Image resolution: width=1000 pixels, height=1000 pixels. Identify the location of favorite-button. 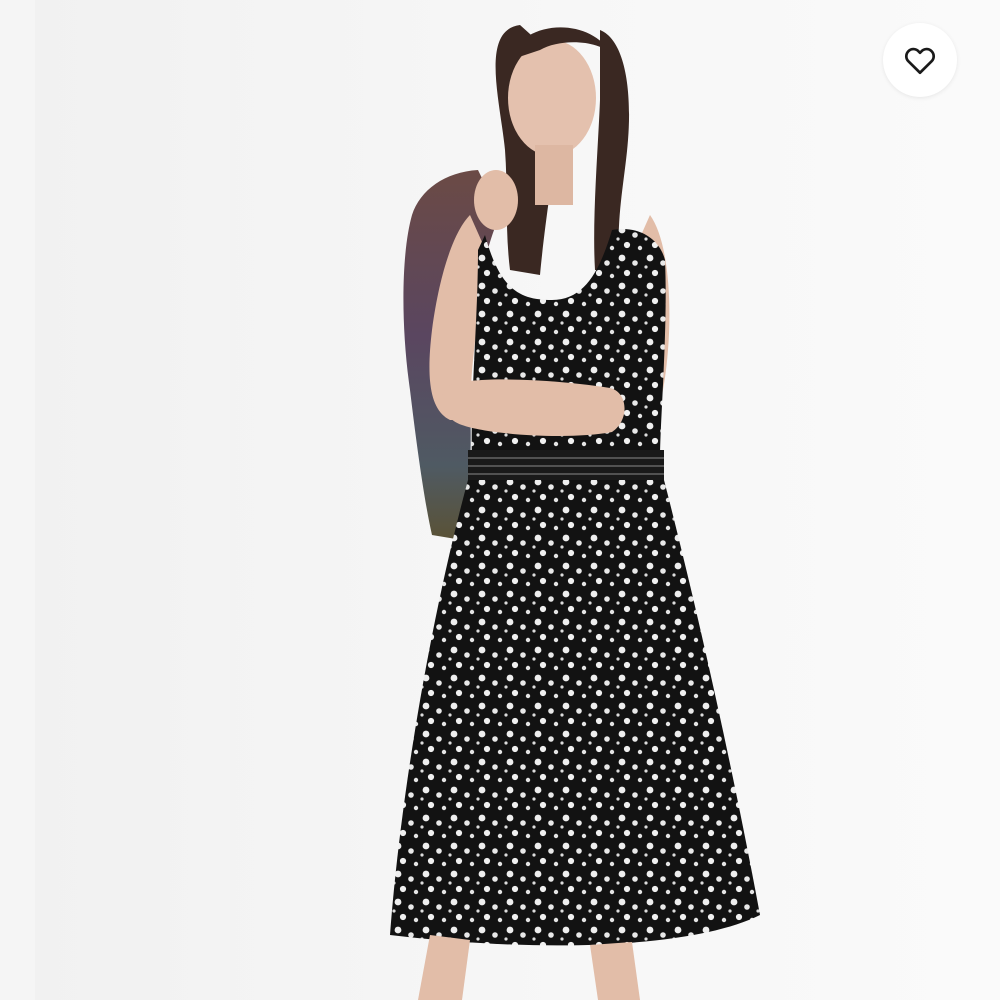
(920, 60).